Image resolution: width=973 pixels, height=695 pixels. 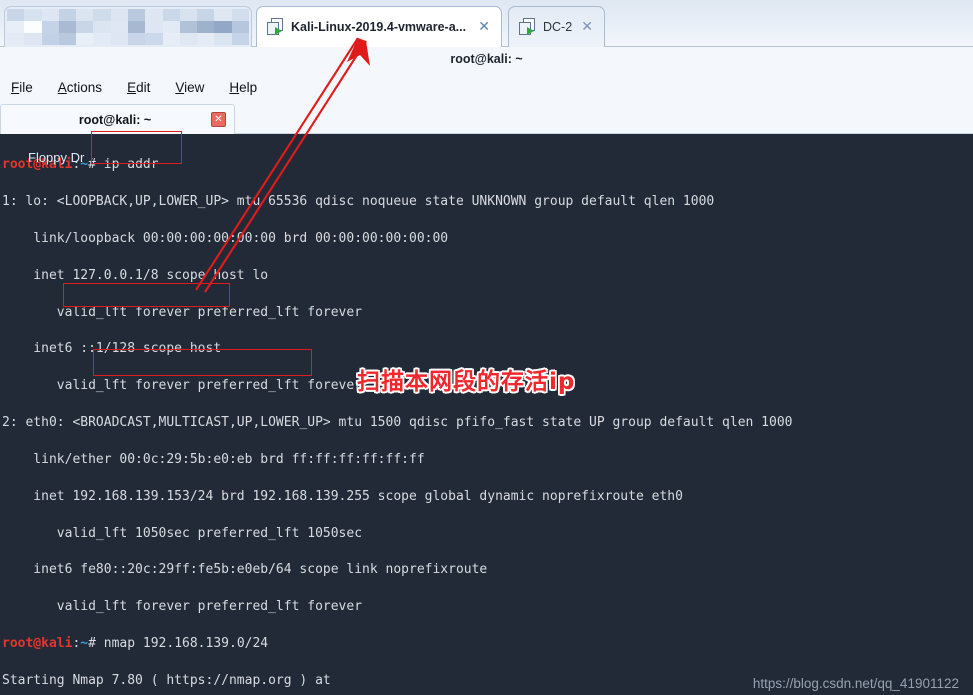 What do you see at coordinates (486, 59) in the screenshot?
I see `console-title: root@kali: ~` at bounding box center [486, 59].